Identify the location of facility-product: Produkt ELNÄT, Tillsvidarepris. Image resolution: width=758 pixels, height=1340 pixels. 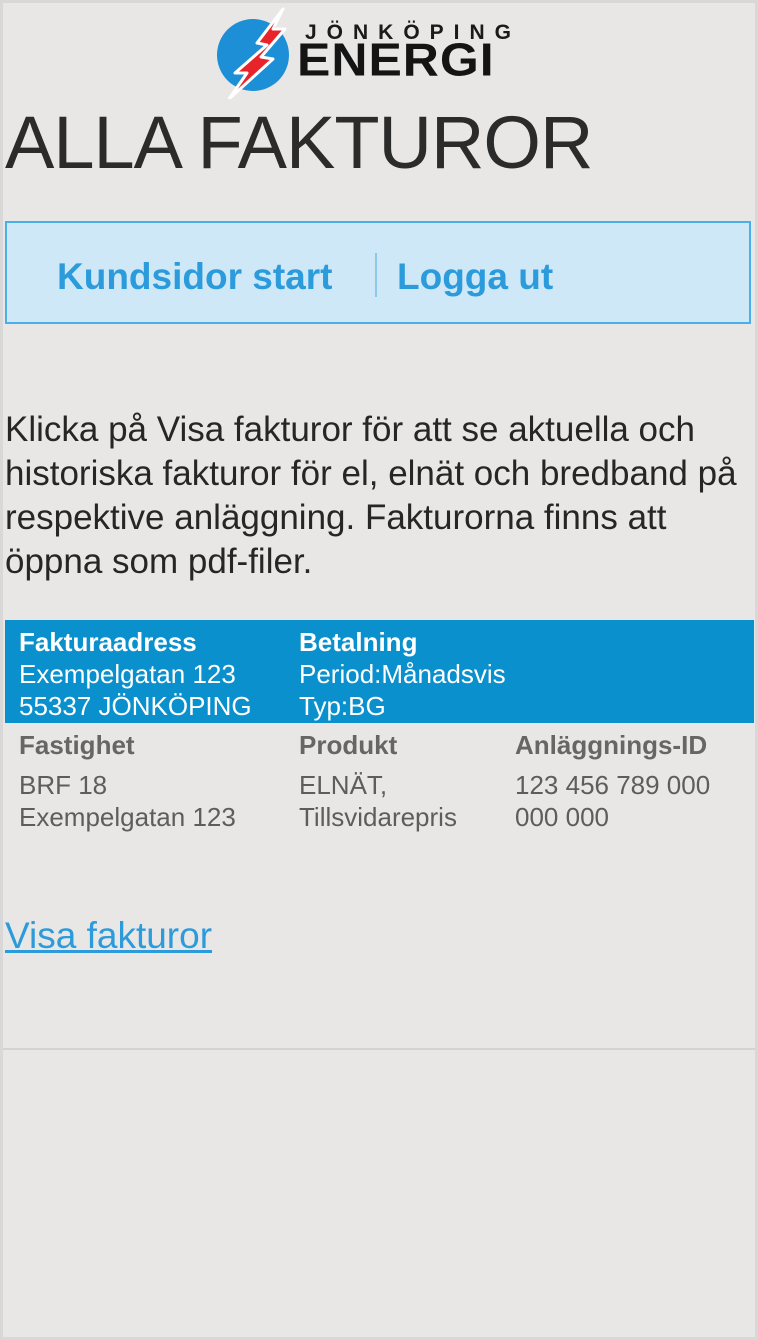
(378, 781).